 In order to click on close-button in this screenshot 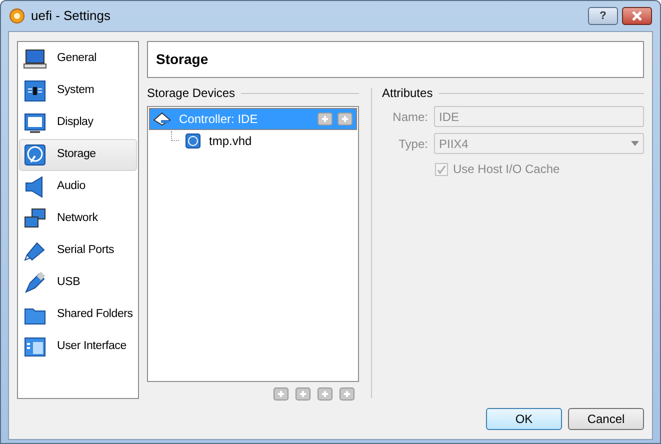, I will do `click(637, 16)`.